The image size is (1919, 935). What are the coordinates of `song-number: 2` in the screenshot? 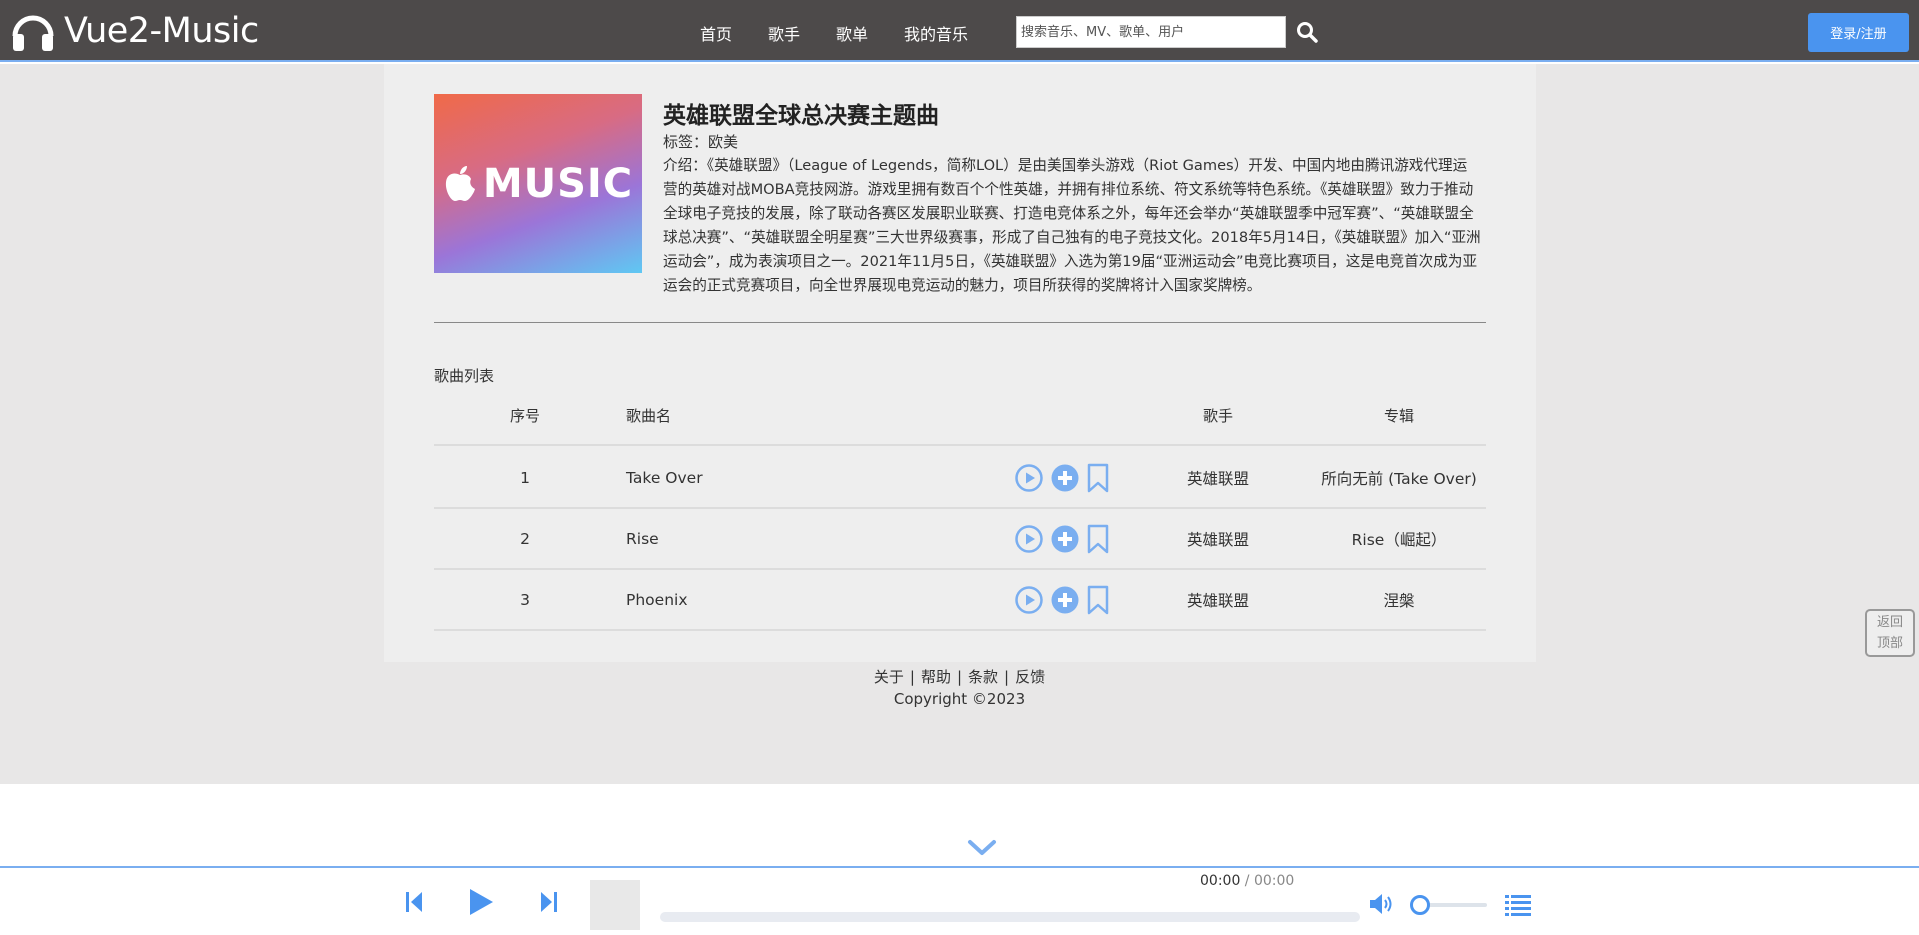 It's located at (525, 538).